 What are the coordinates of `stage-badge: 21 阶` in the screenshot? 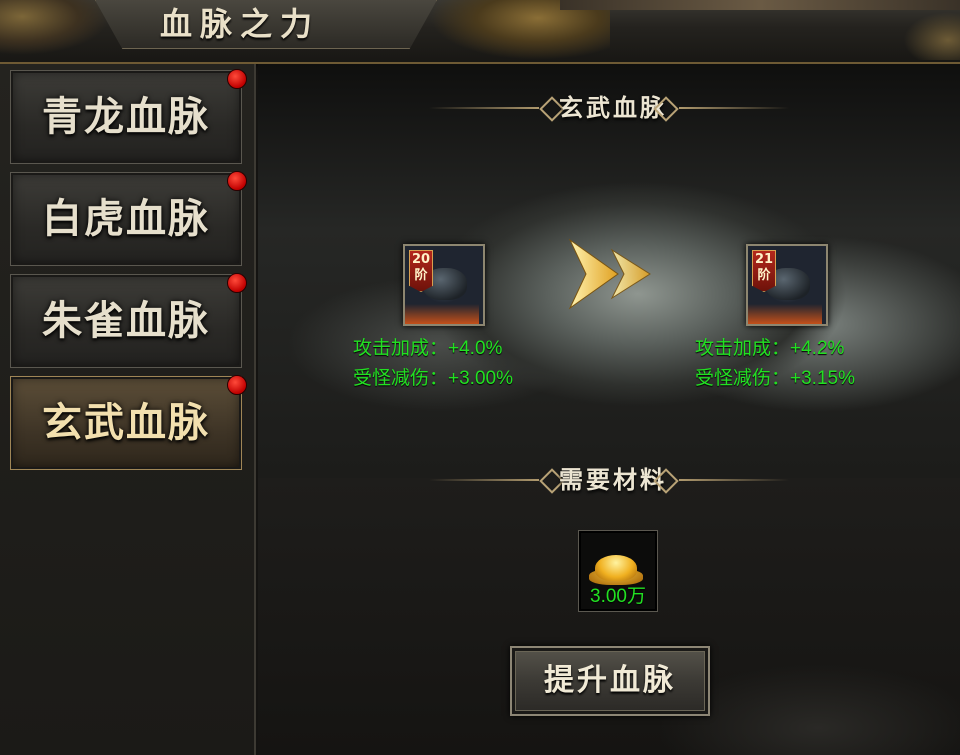 It's located at (764, 271).